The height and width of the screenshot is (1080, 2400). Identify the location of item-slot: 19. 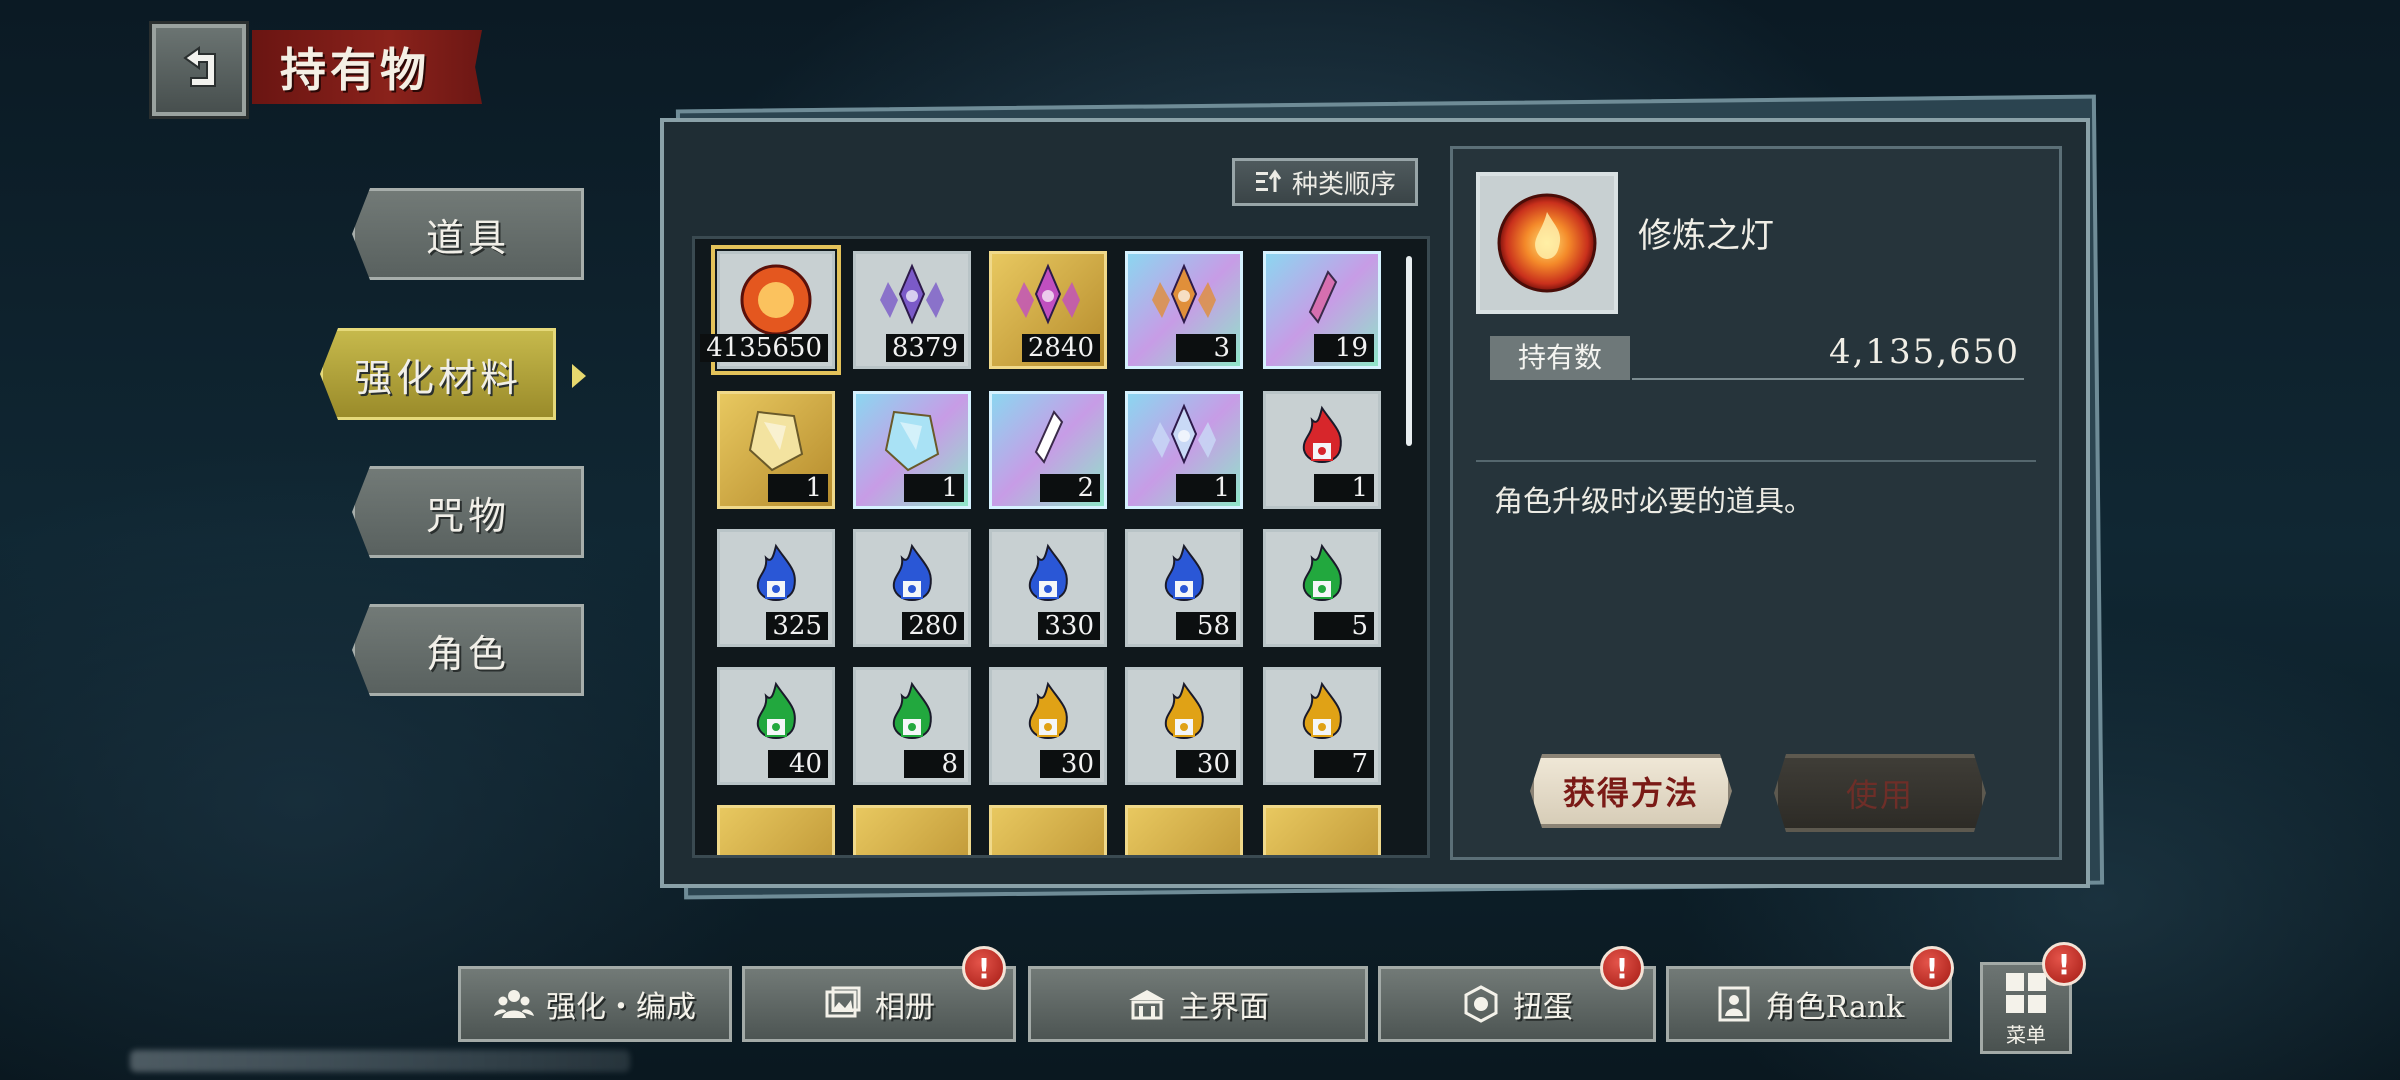
(1322, 310).